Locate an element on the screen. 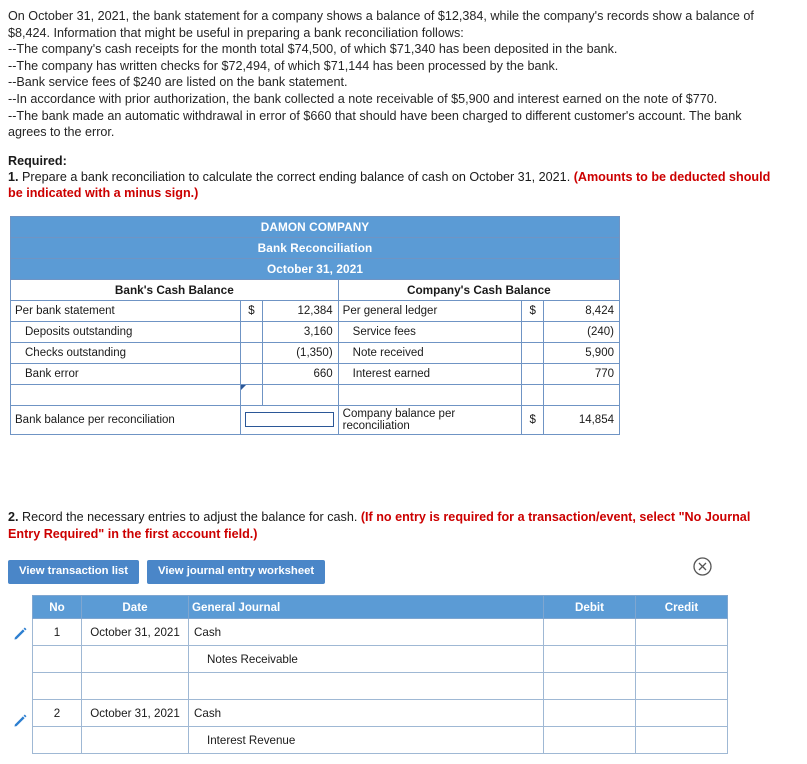 The image size is (807, 764). journal-header-row: No Date General Journal Debit Credit is located at coordinates (380, 607).